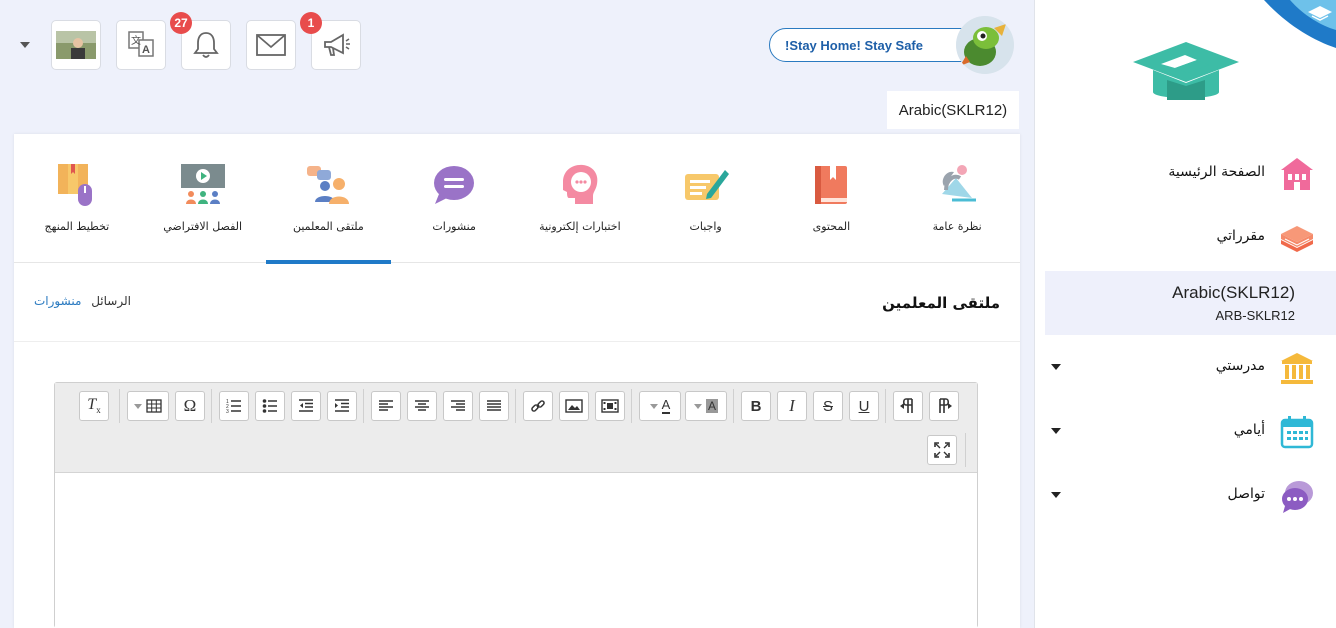 The height and width of the screenshot is (628, 1336). Describe the element at coordinates (941, 303) in the screenshot. I see `section-title: ملتقى المعلمين` at that location.